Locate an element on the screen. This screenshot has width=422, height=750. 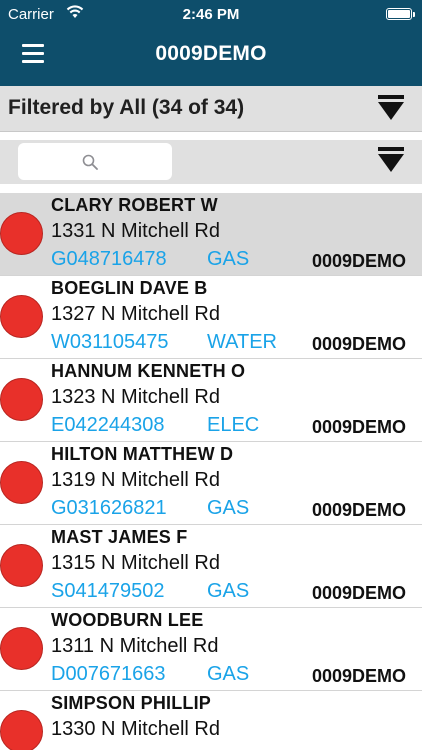
customer-name: MAST JAMES F is located at coordinates (119, 537).